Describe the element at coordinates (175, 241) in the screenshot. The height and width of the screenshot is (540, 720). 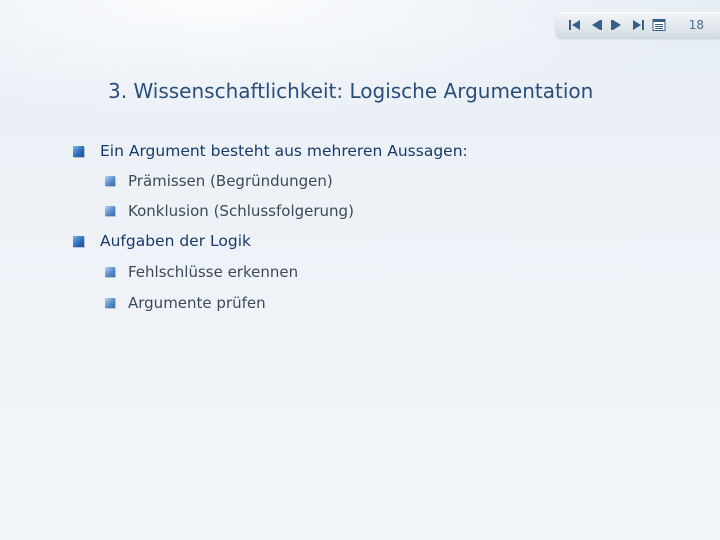
I see `bullet-text: Aufgaben der Logik` at that location.